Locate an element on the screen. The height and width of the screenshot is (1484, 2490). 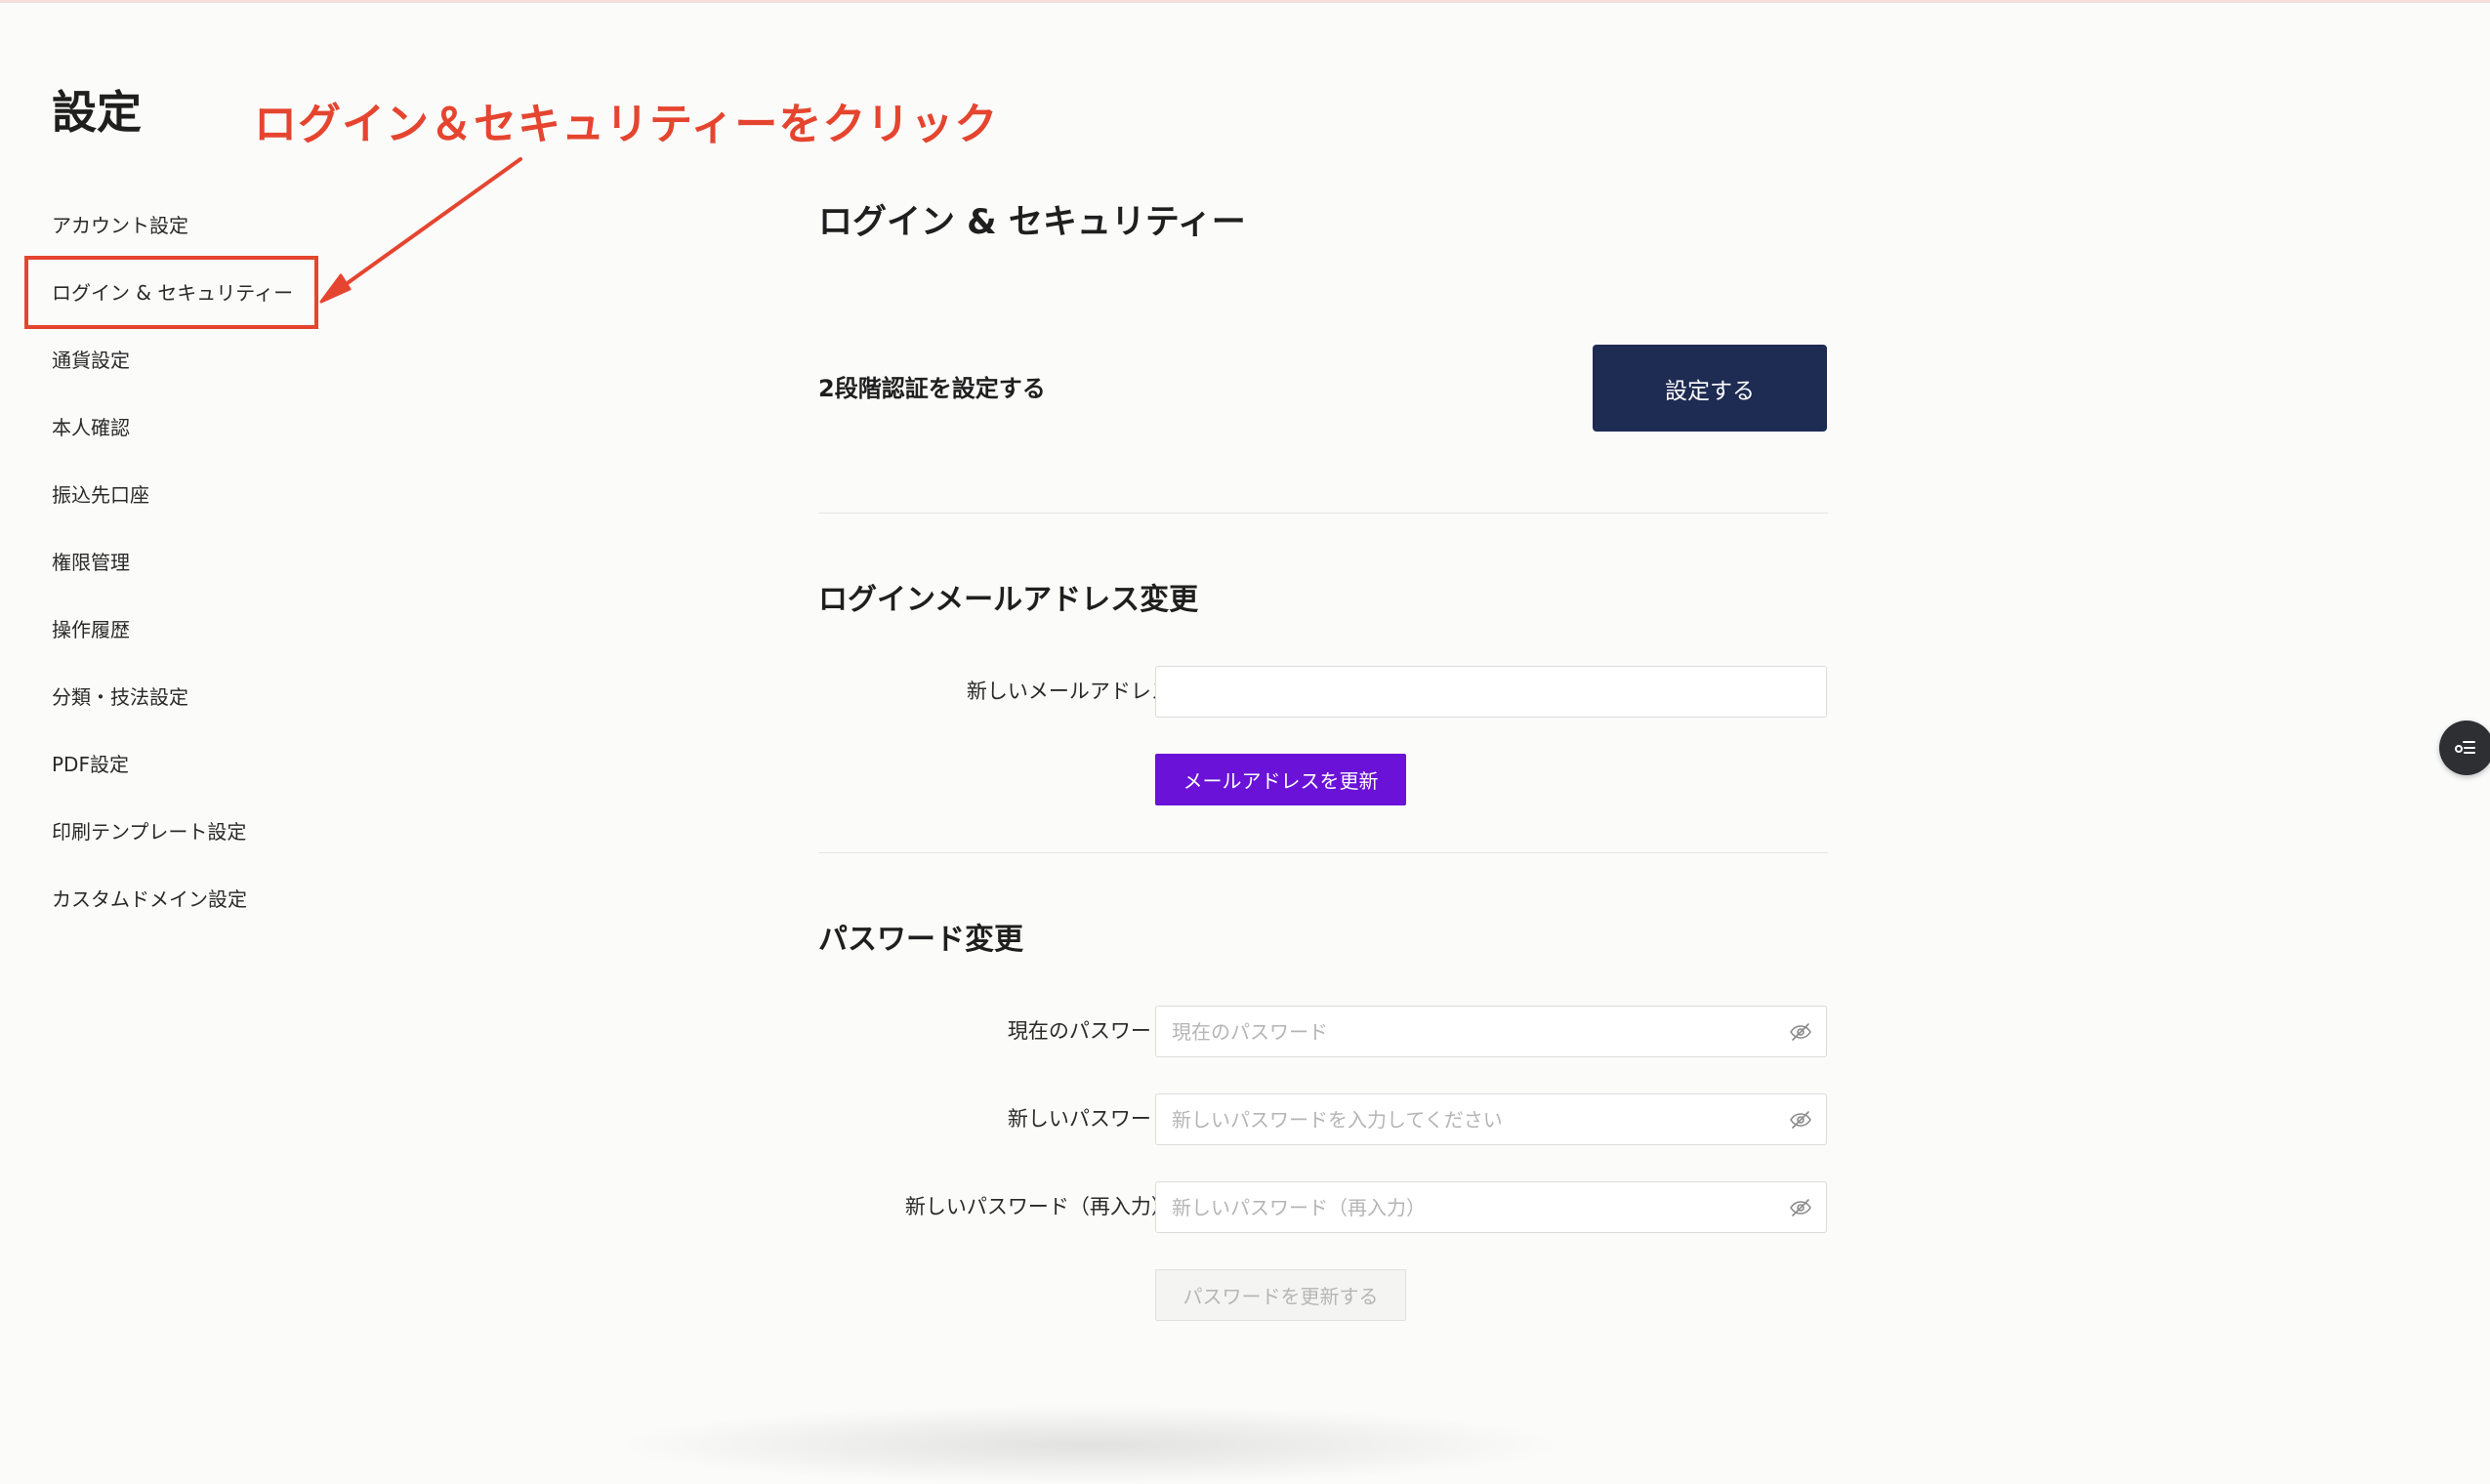
sidebar-item-operation-history: 操作履歴 is located at coordinates (166, 630).